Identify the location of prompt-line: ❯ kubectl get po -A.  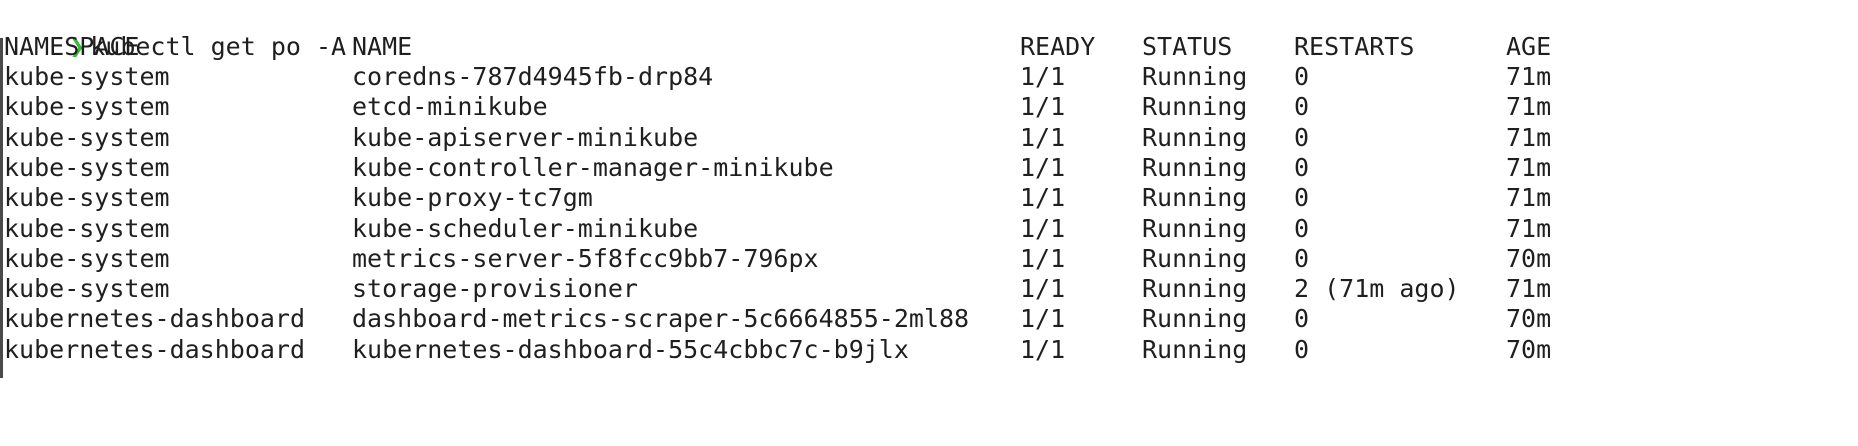
(175, 31).